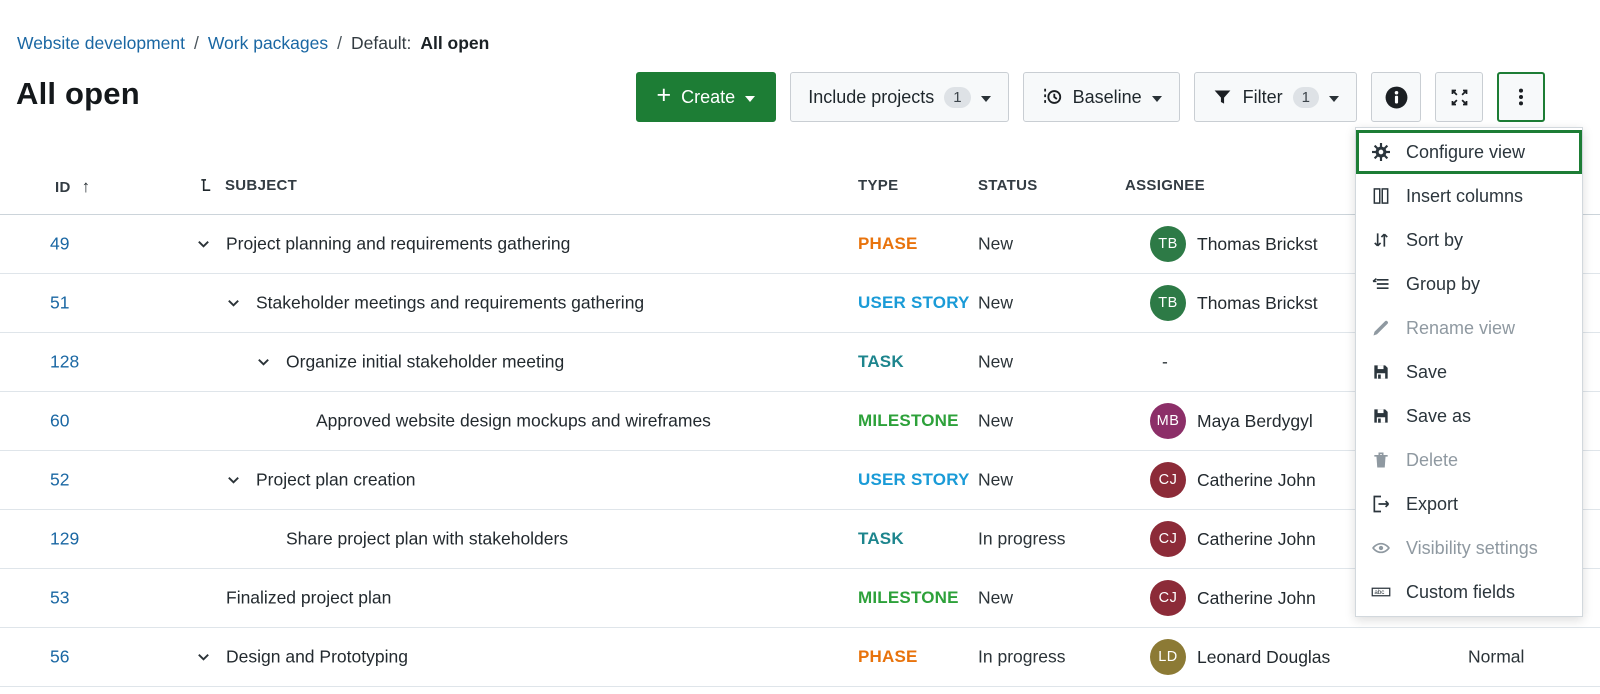  Describe the element at coordinates (1381, 372) in the screenshot. I see `save-icon` at that location.